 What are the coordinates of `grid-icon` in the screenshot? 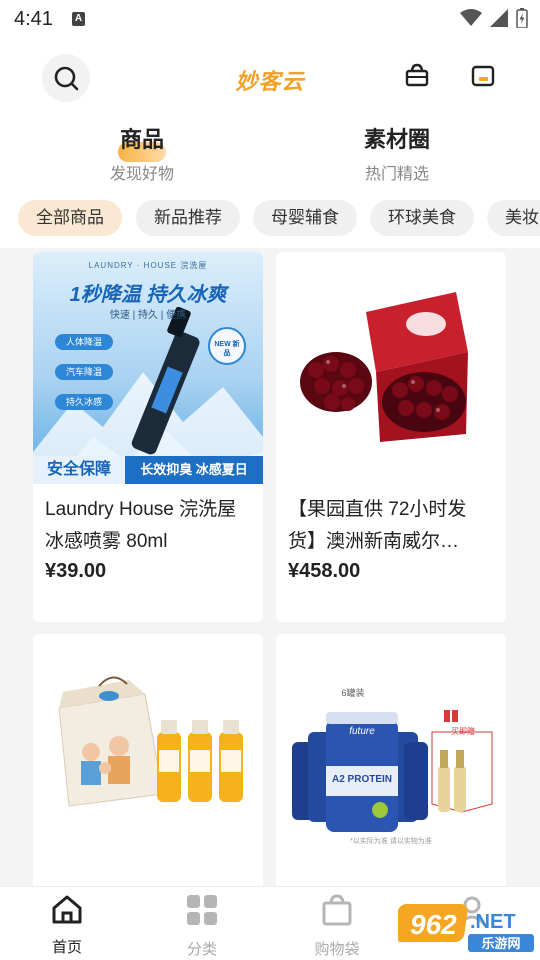 It's located at (202, 910).